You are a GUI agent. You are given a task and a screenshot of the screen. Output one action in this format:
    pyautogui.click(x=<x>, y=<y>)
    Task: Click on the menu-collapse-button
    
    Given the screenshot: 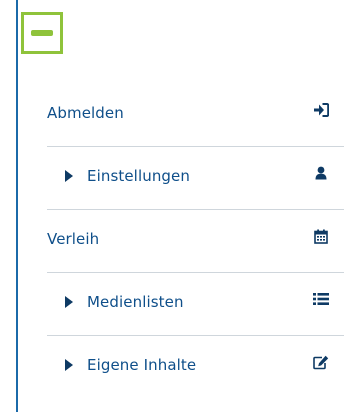 What is the action you would take?
    pyautogui.click(x=42, y=33)
    